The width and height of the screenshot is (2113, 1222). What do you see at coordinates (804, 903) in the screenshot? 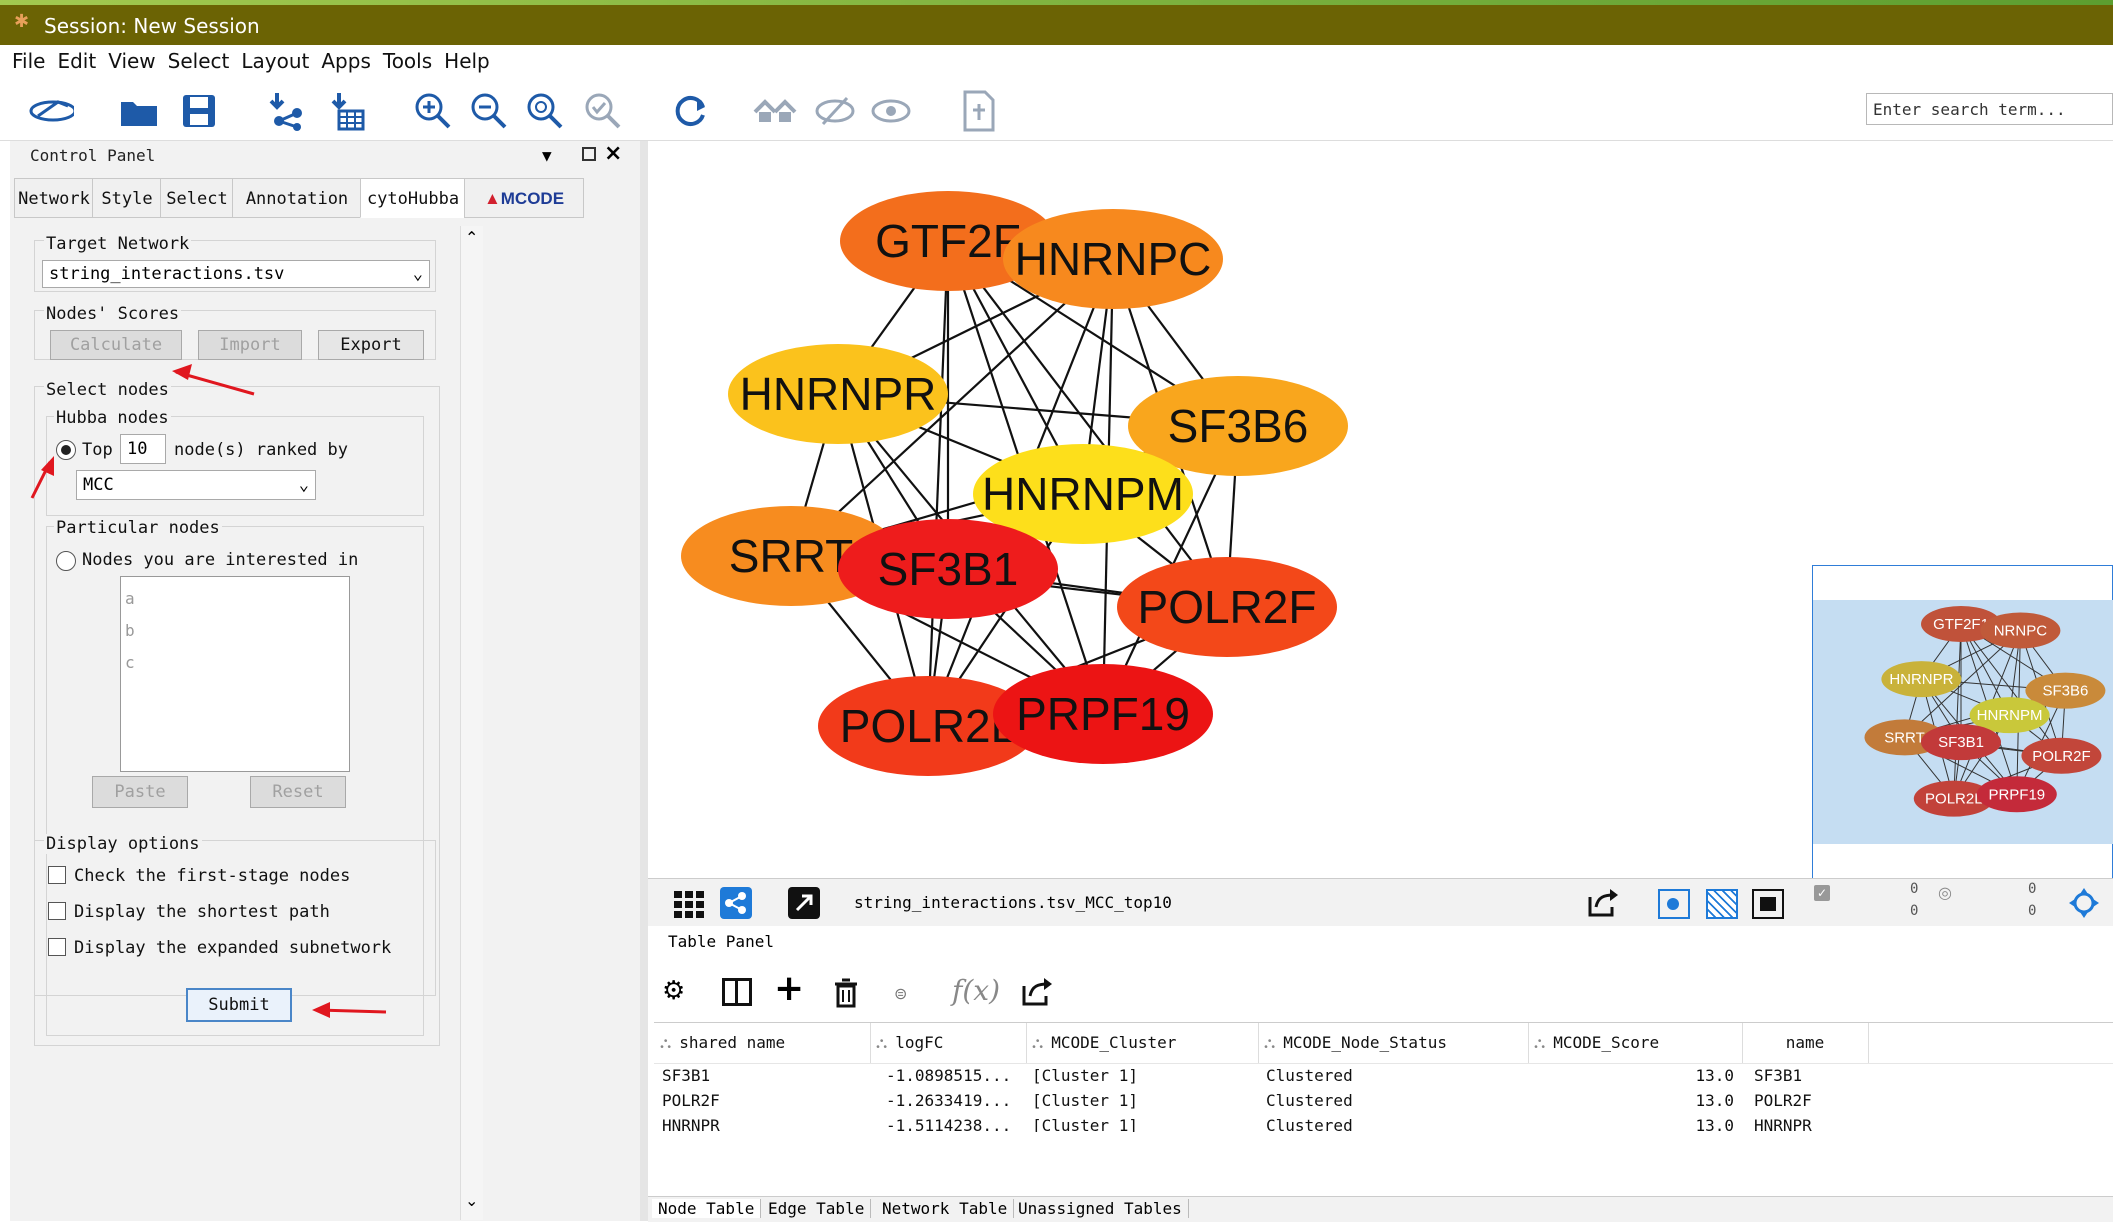
I see `detach-view-icon` at bounding box center [804, 903].